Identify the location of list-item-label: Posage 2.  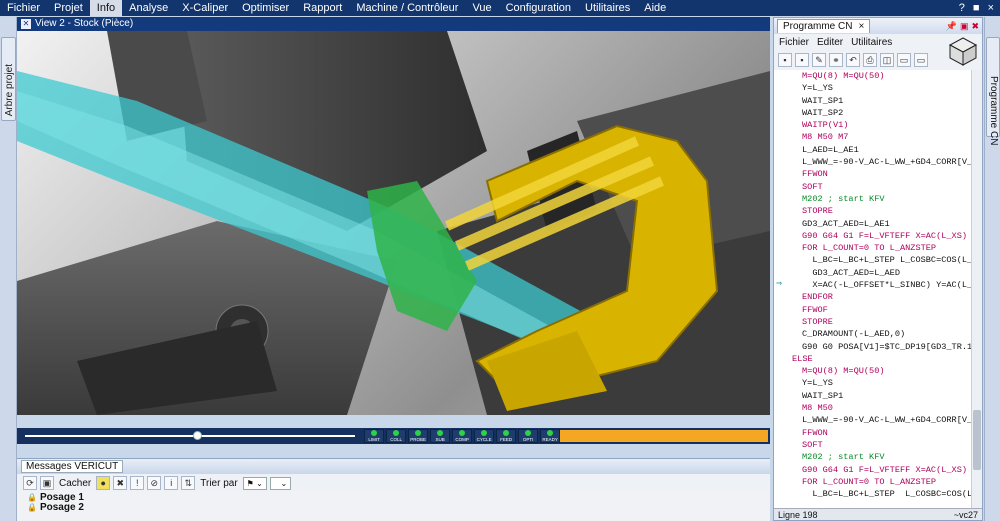
(61, 507).